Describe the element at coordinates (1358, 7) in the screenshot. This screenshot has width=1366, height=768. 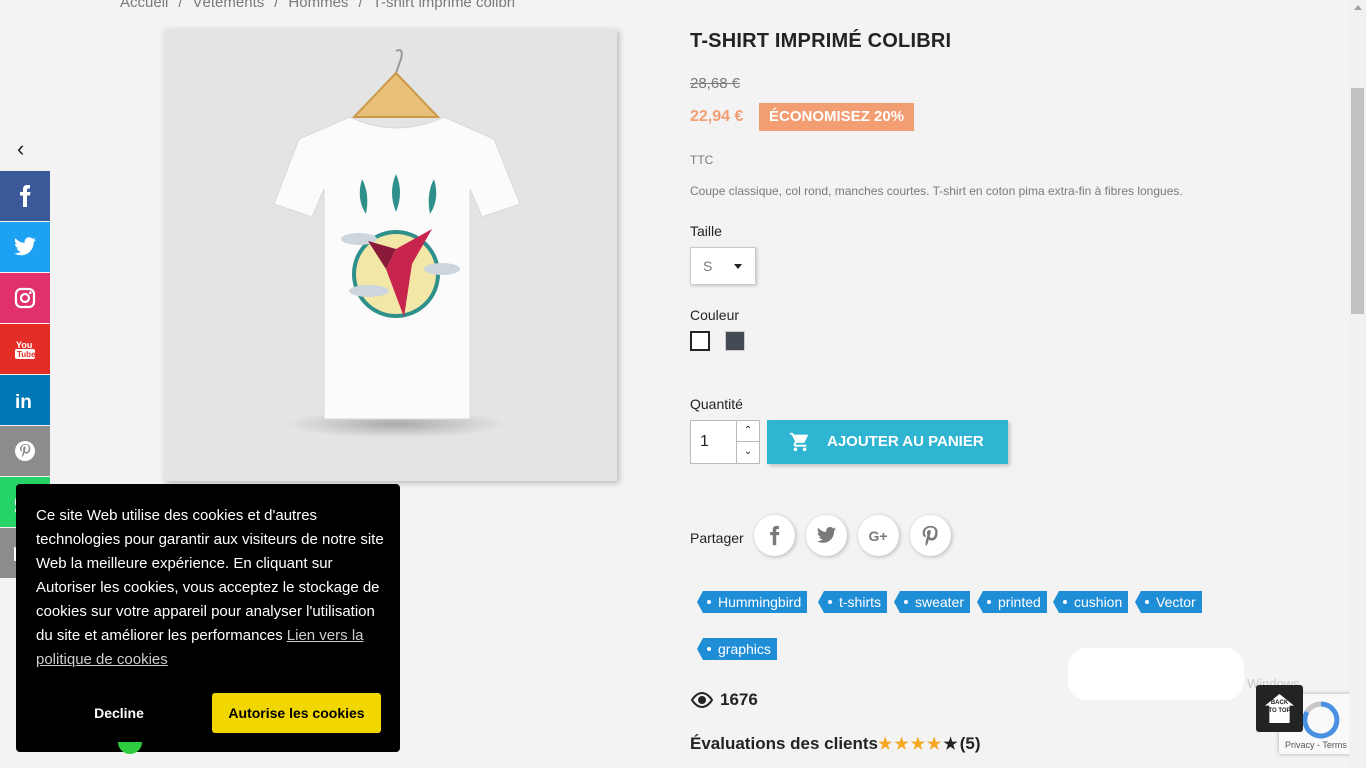
I see `scroll-up-arrow` at that location.